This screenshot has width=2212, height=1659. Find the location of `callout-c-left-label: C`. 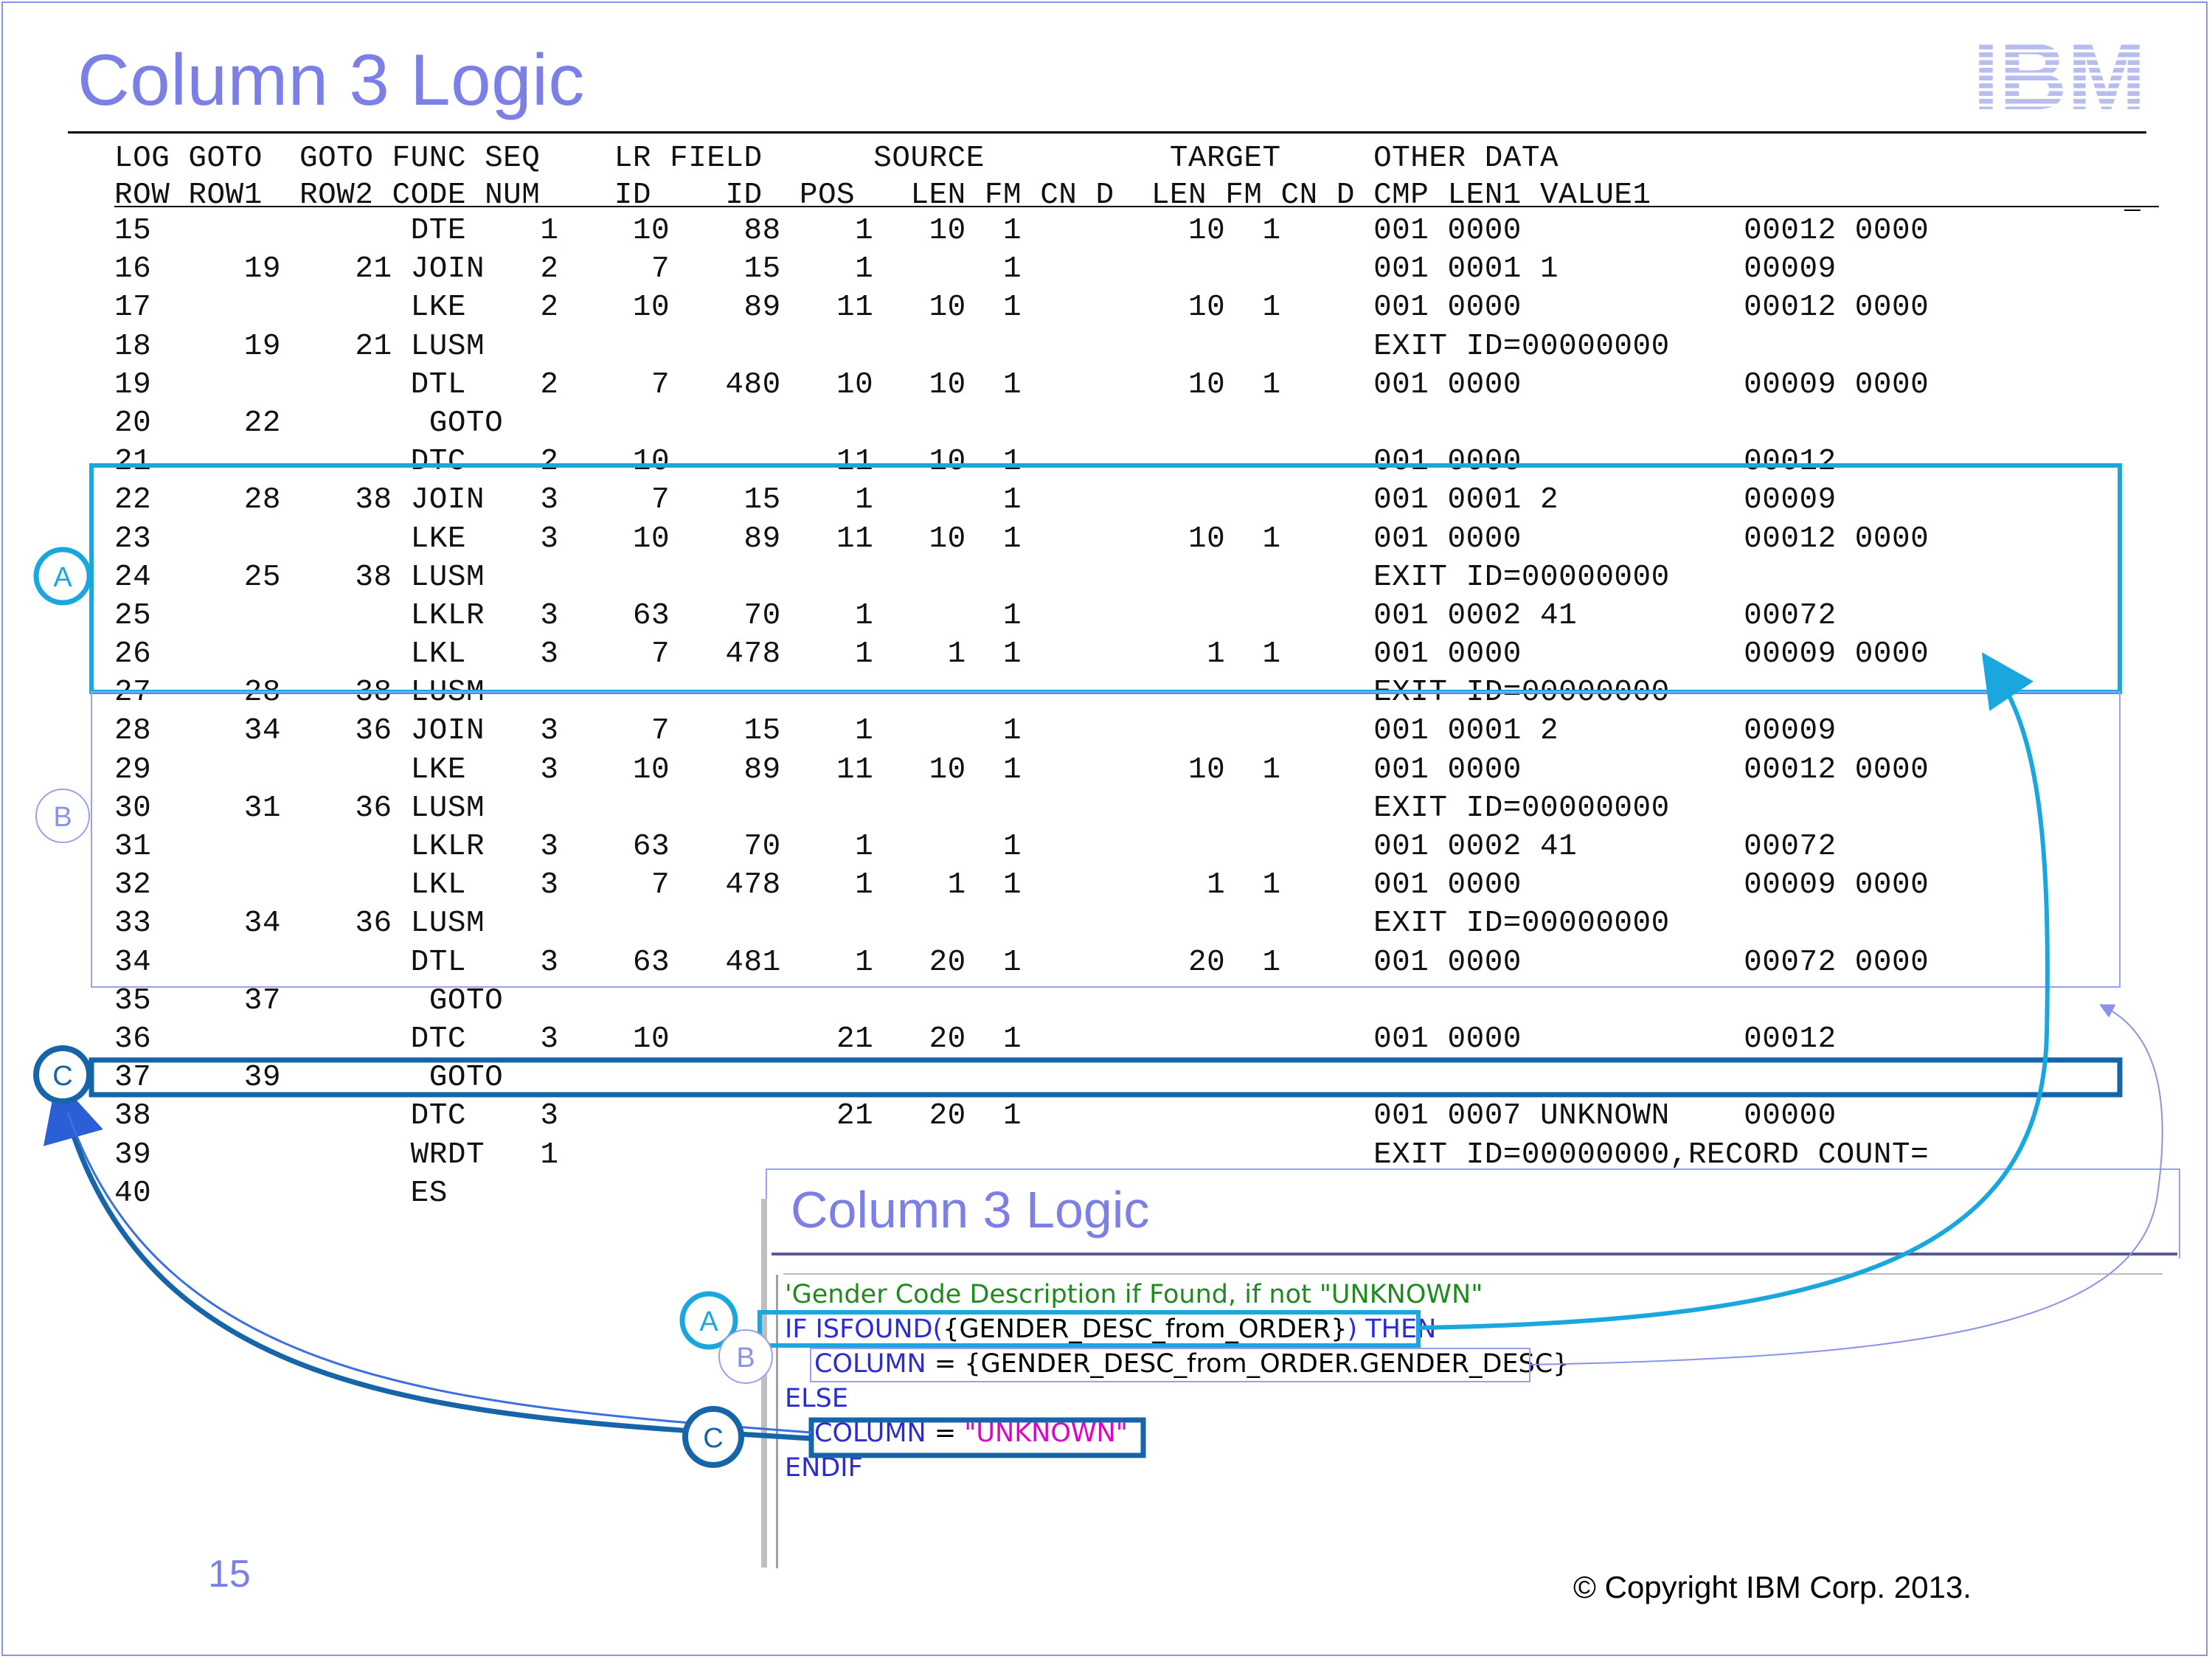

callout-c-left-label: C is located at coordinates (62, 1076).